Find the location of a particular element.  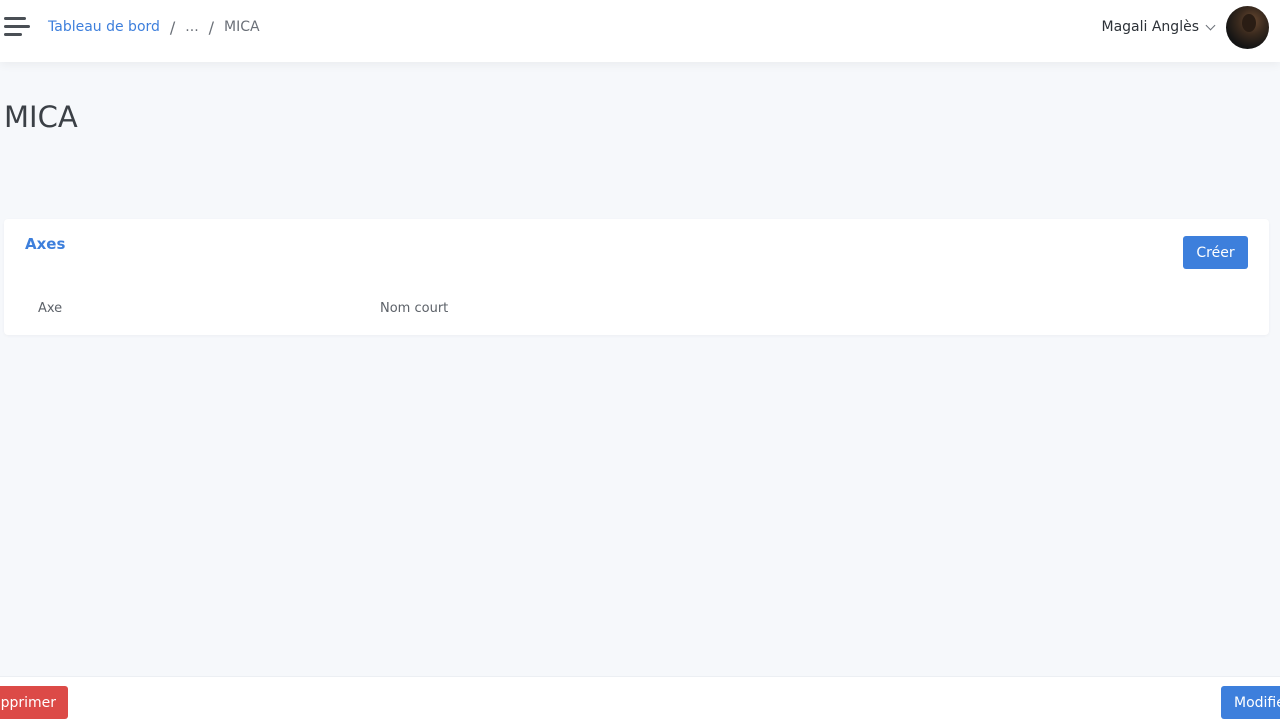

axes-card-title: Axes is located at coordinates (45, 244).